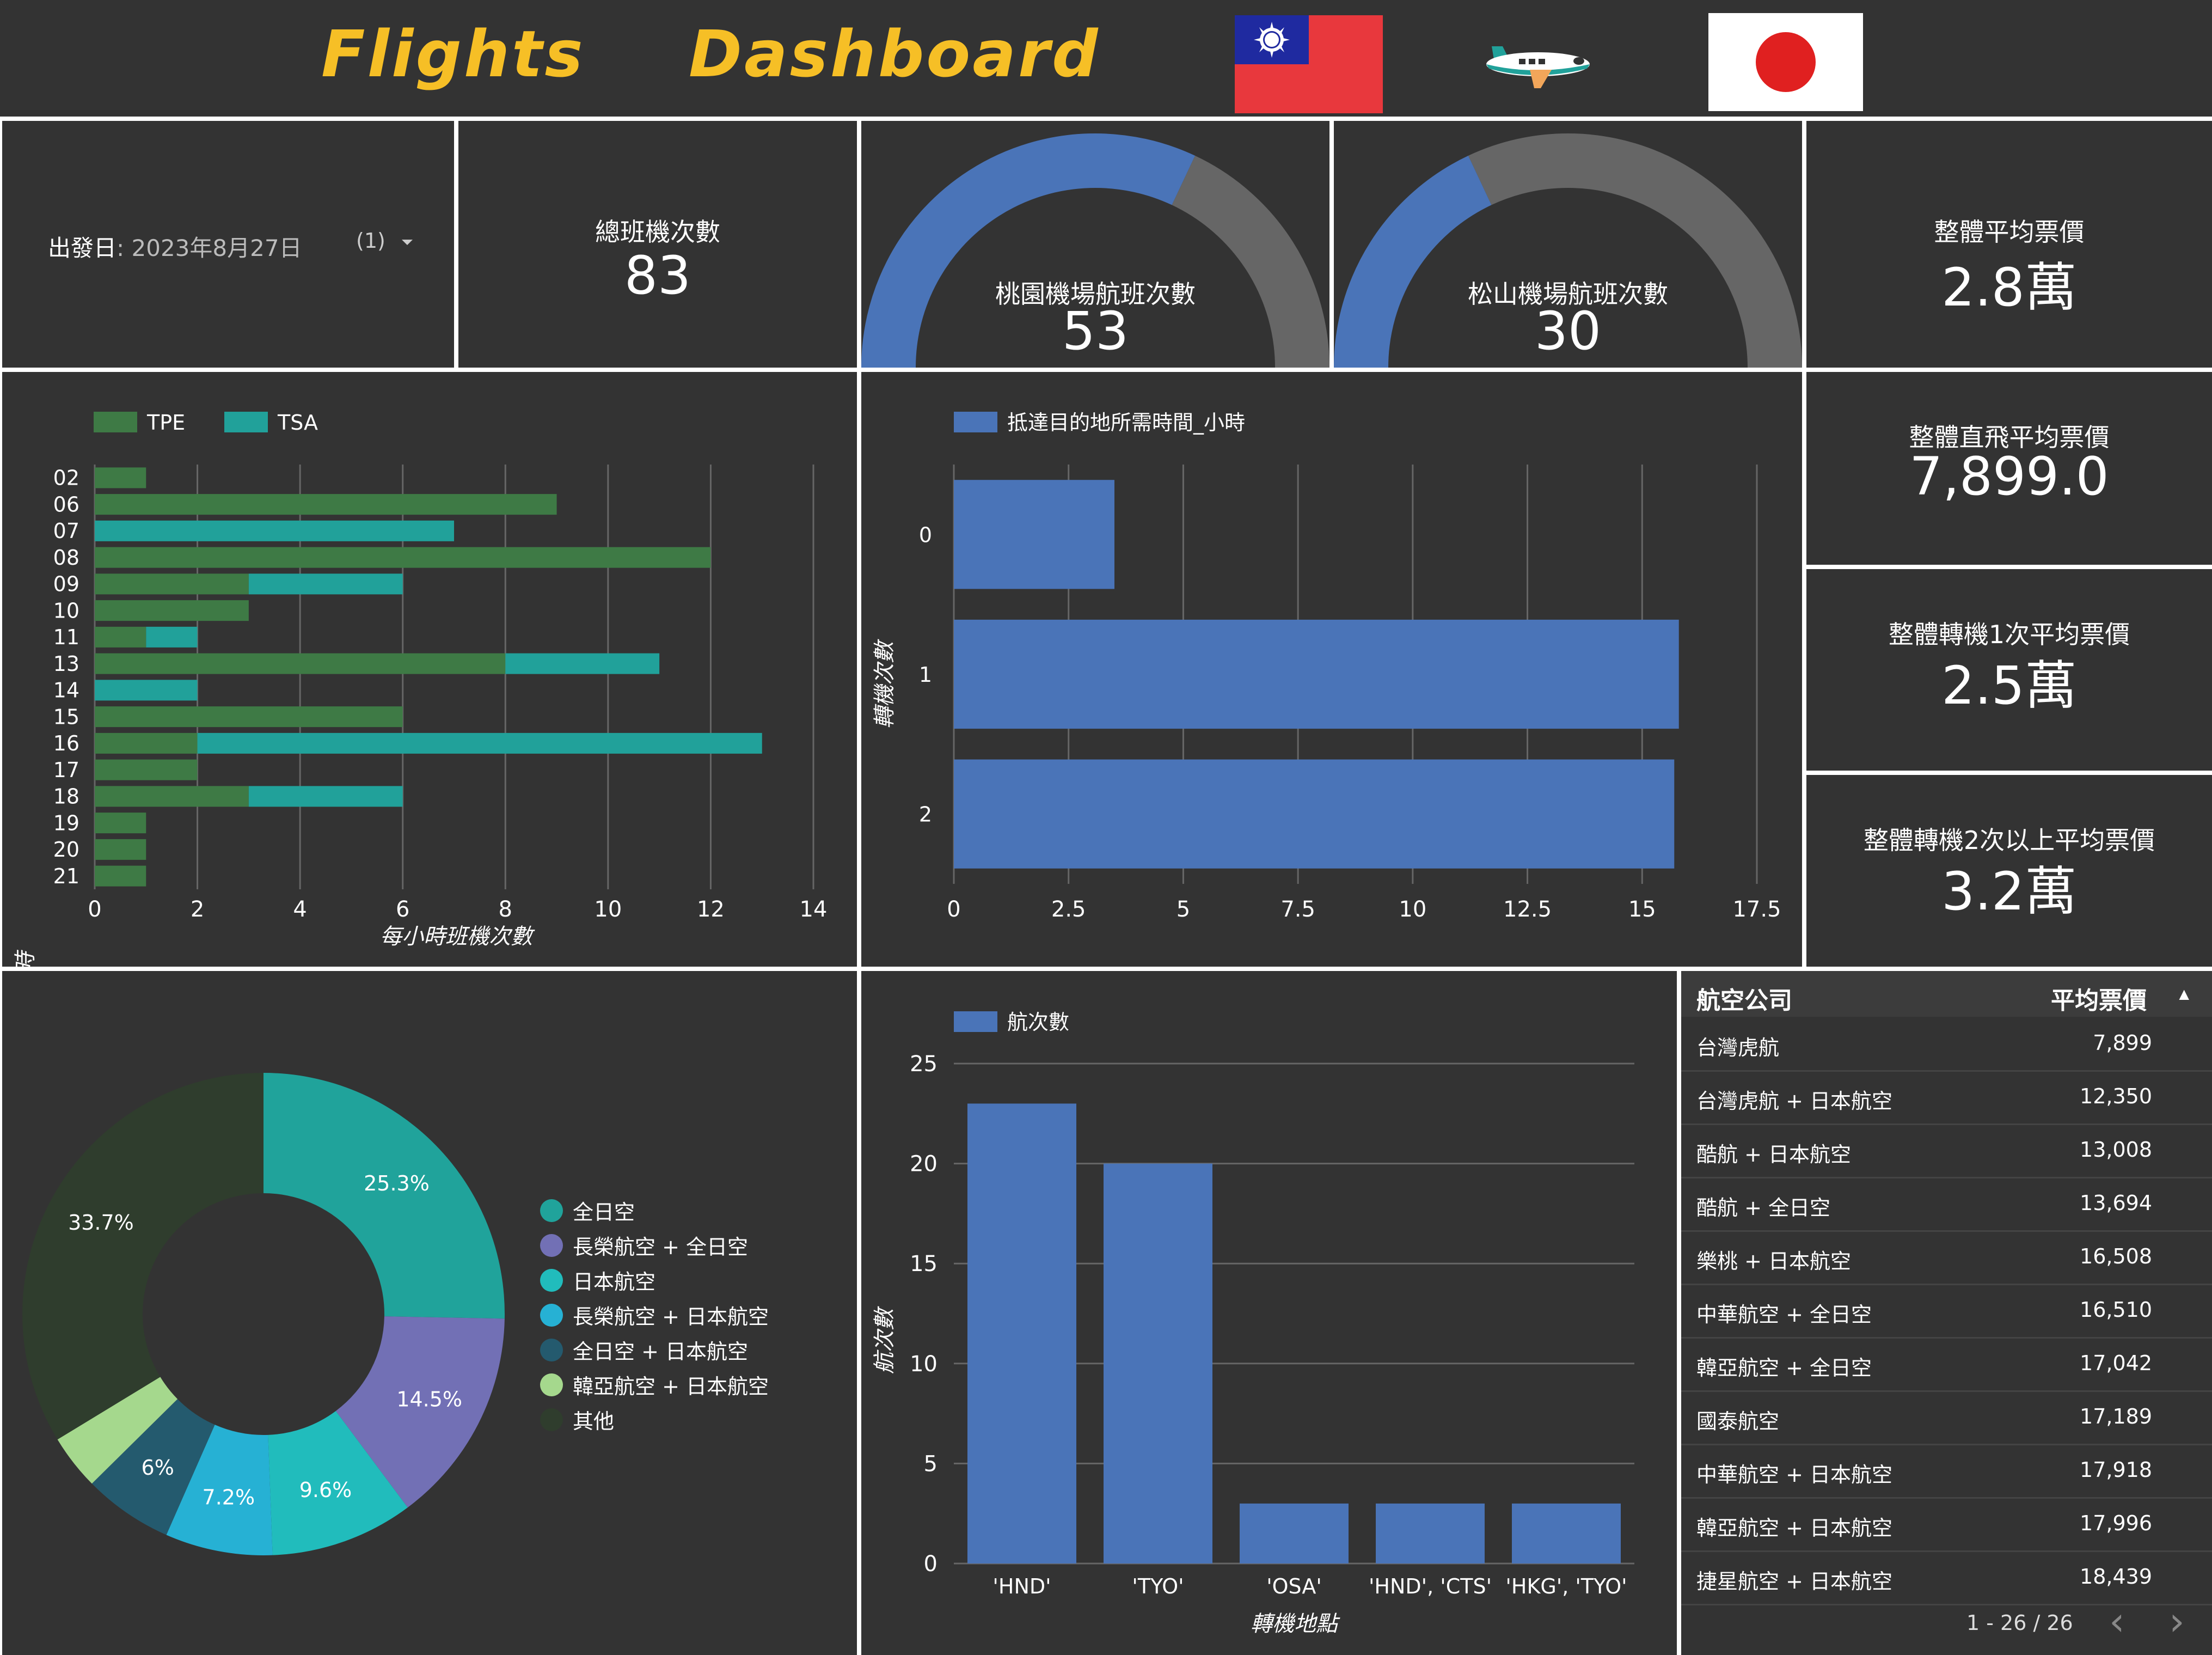 The width and height of the screenshot is (2212, 1655). I want to click on legend-label: 長榮航空 + 全日空, so click(661, 1247).